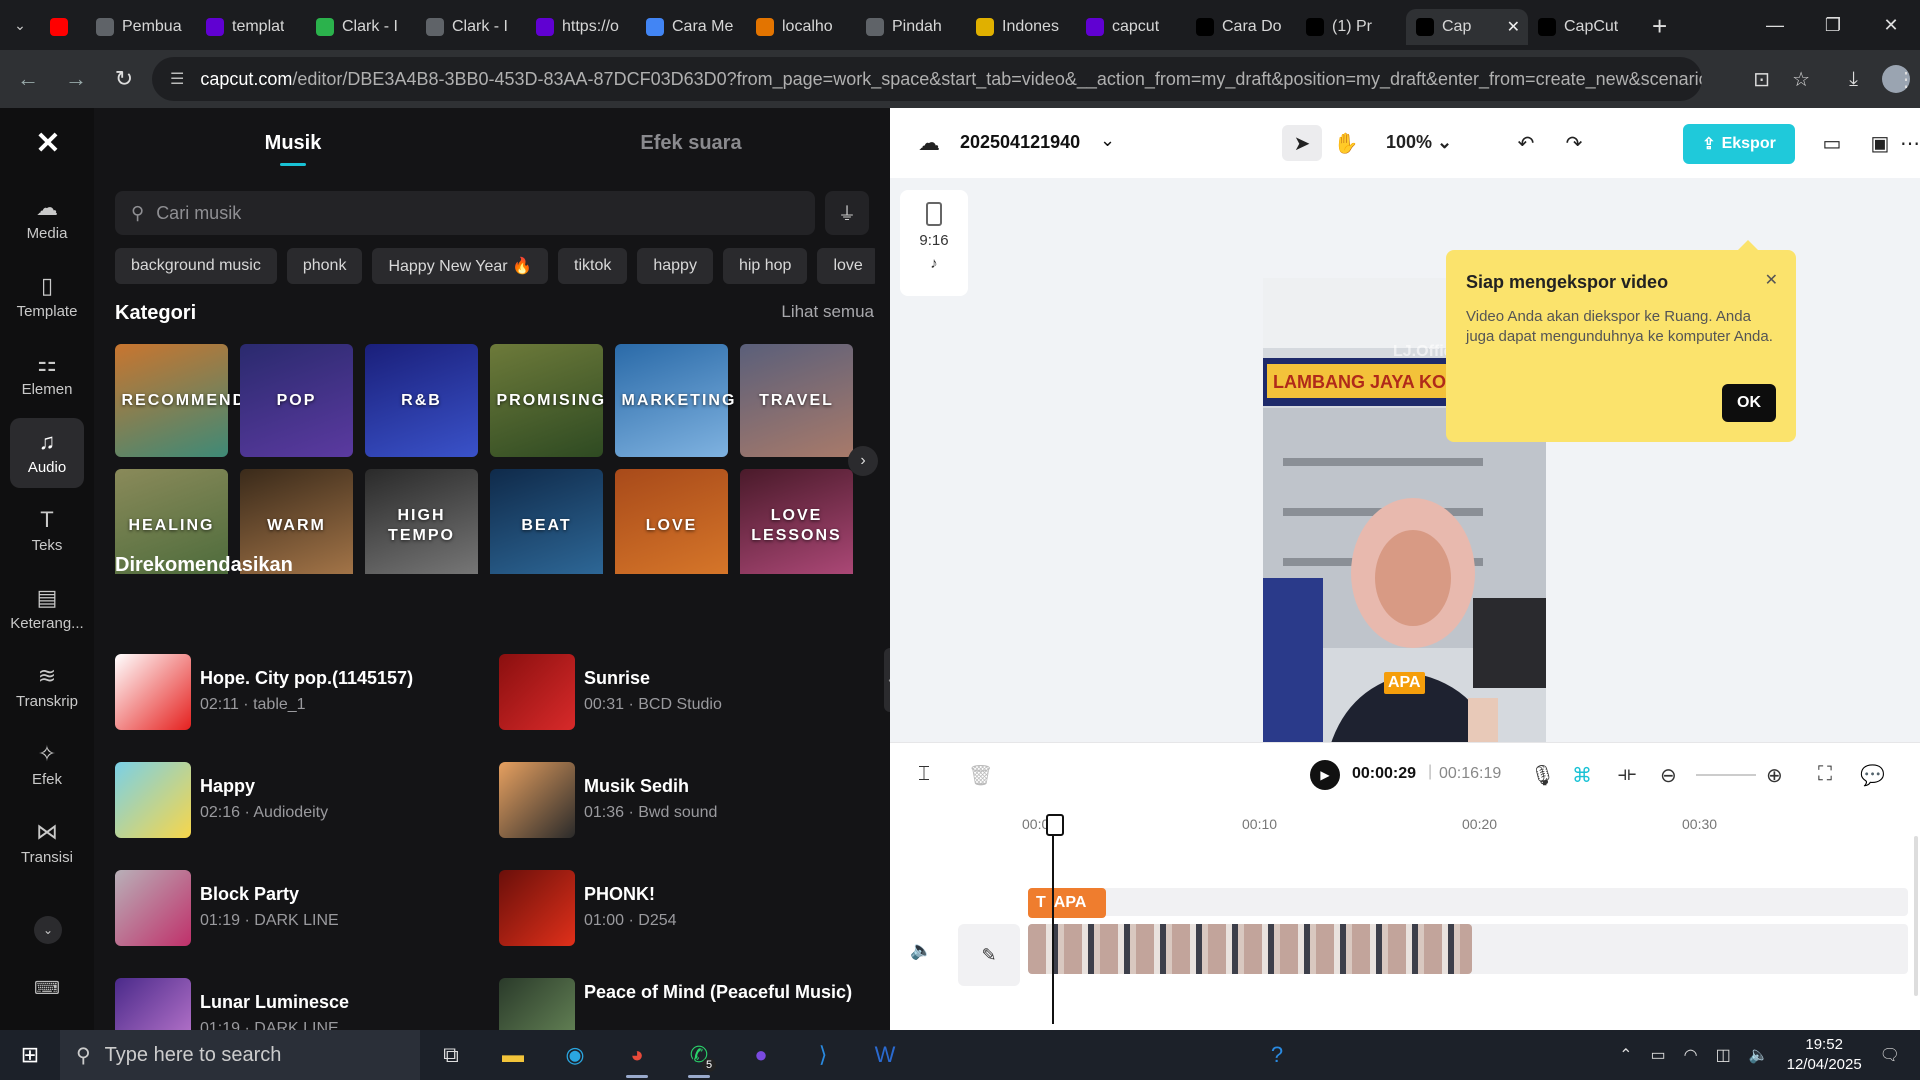 The height and width of the screenshot is (1080, 1920). What do you see at coordinates (989, 955) in the screenshot?
I see `edit-cover-button: ✎` at bounding box center [989, 955].